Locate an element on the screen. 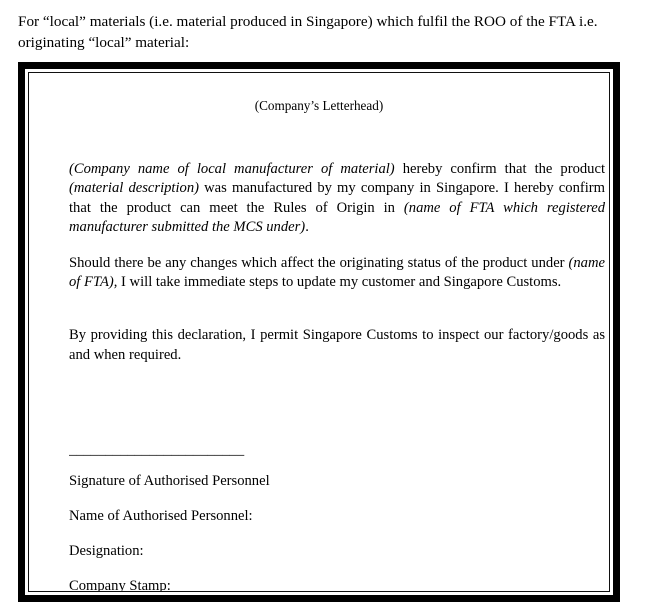 The height and width of the screenshot is (613, 648). paragraph-1-text-c: . is located at coordinates (307, 227).